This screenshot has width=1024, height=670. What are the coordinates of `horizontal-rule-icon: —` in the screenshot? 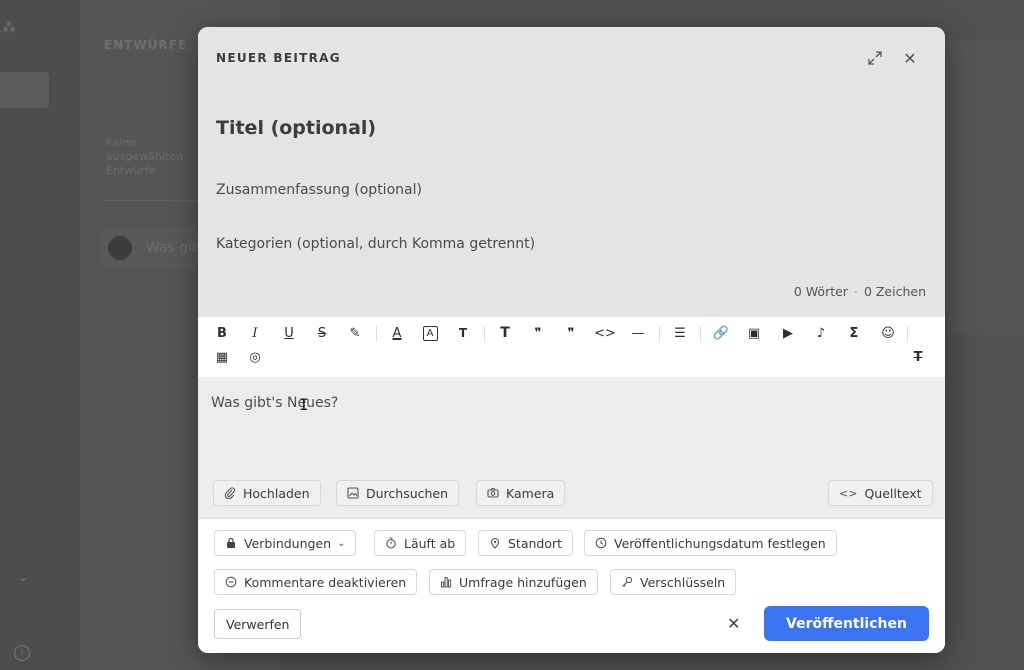 It's located at (638, 333).